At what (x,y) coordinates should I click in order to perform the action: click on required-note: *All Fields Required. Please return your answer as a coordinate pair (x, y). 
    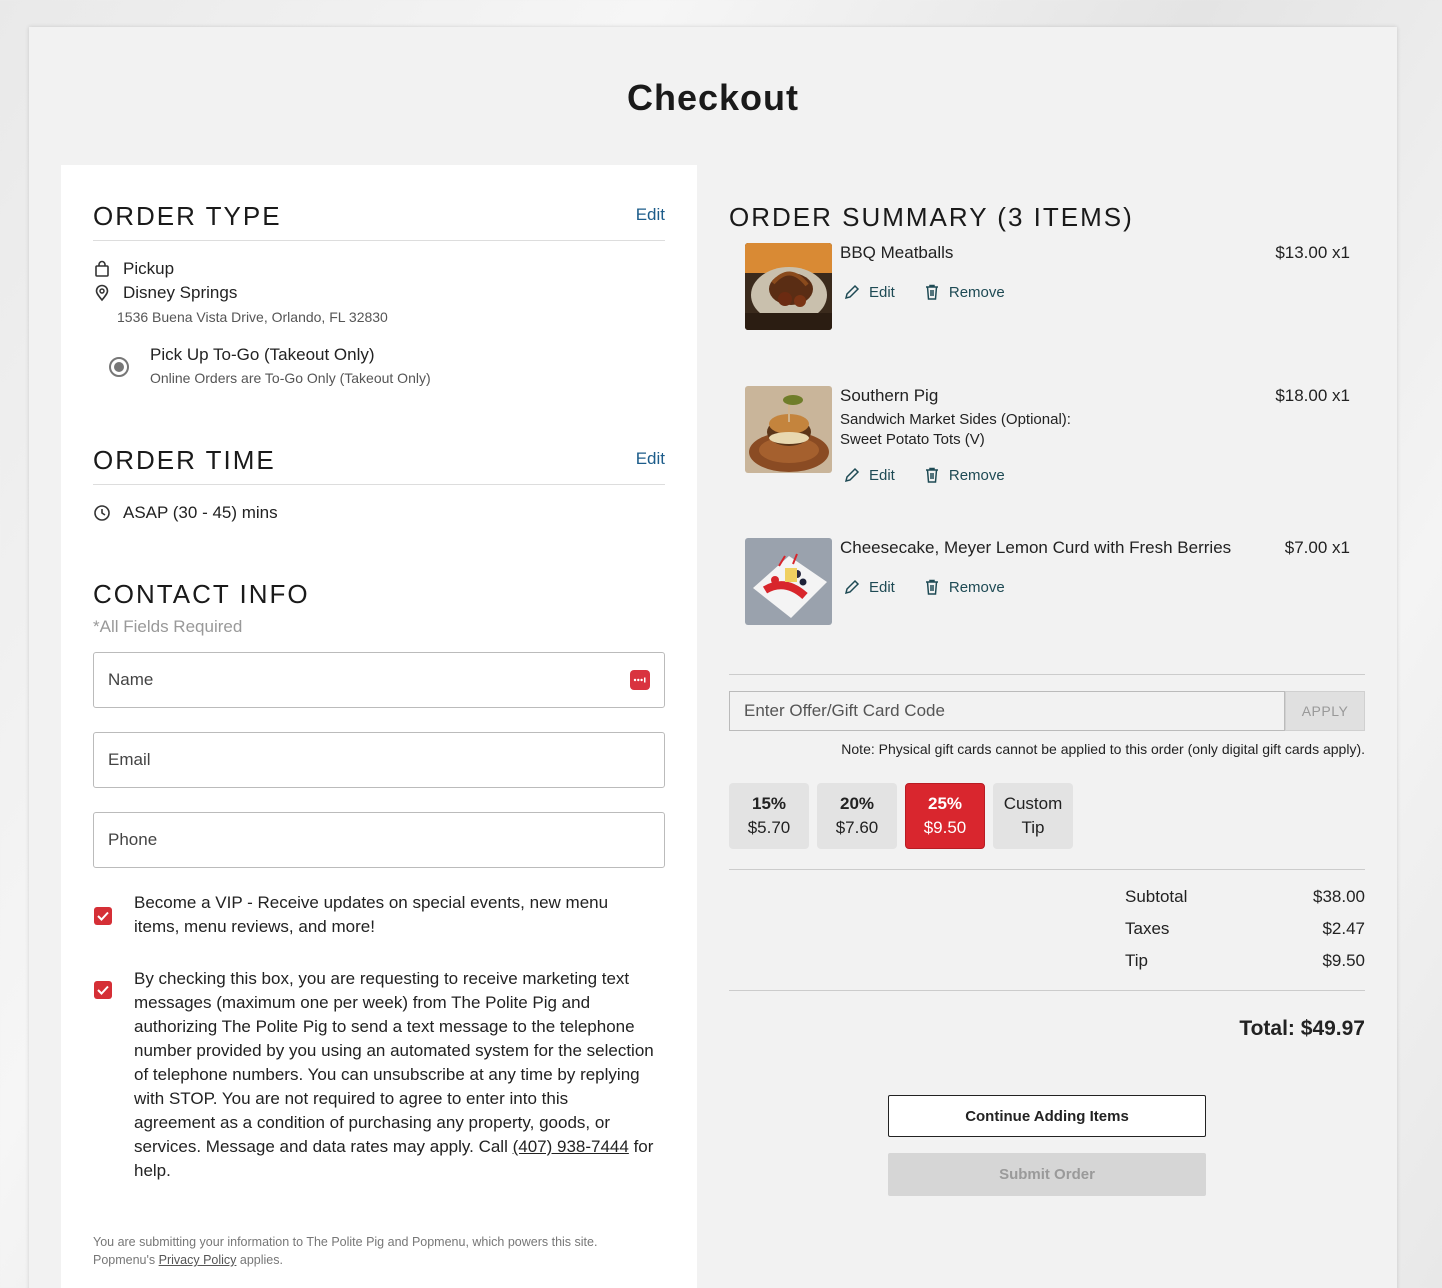
    Looking at the image, I should click on (168, 626).